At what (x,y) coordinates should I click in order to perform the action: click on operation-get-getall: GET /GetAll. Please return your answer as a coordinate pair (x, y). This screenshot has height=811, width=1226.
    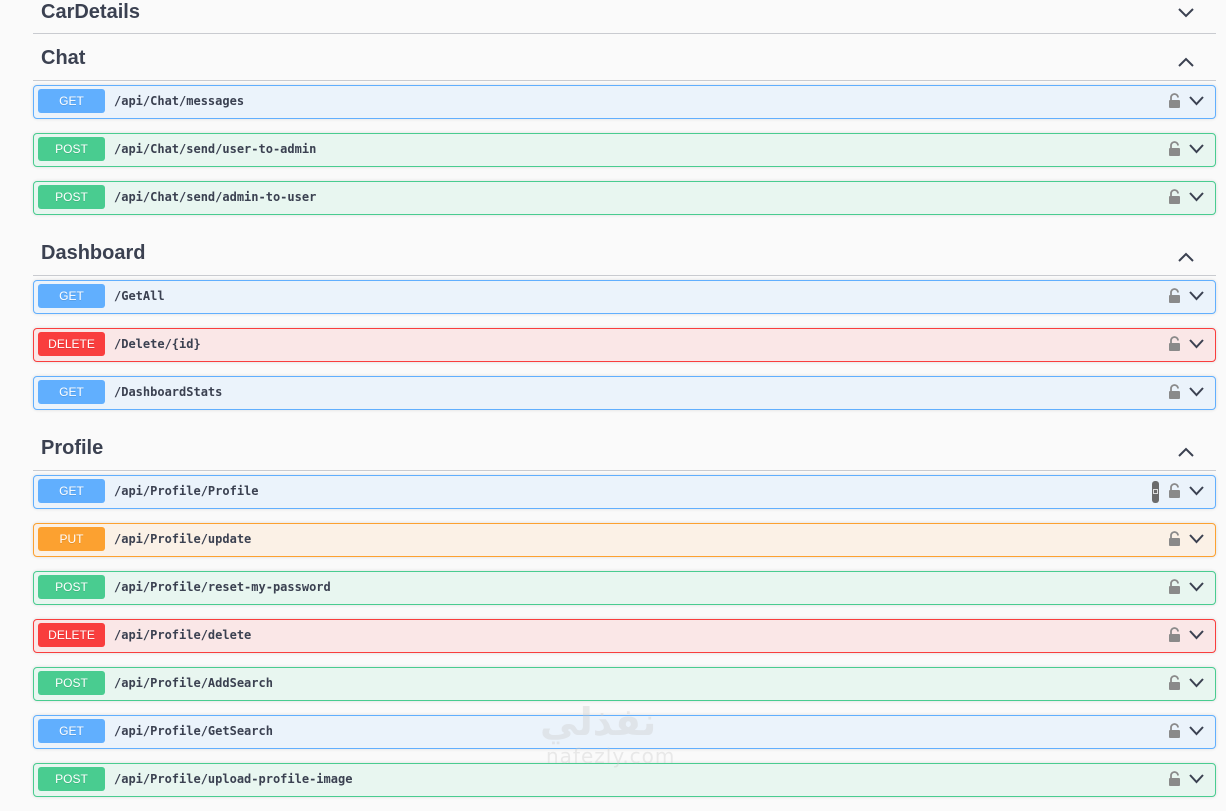
    Looking at the image, I should click on (624, 297).